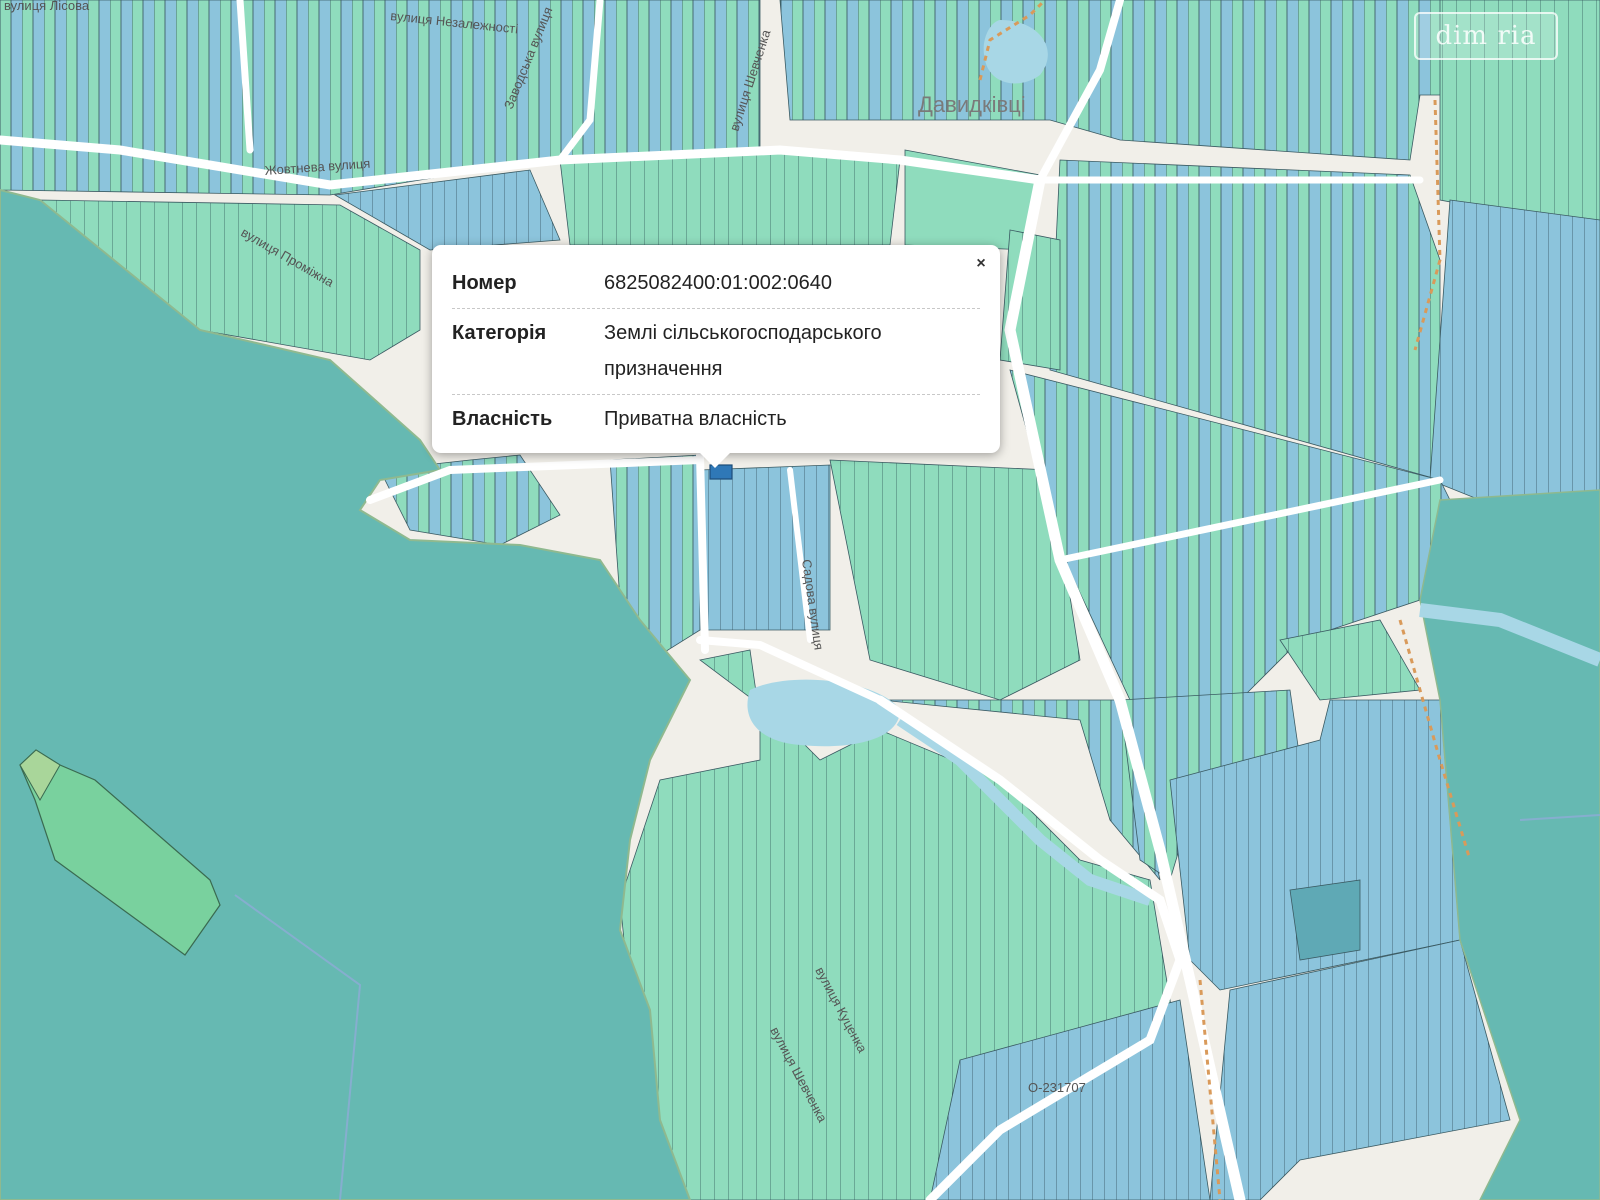 This screenshot has height=1200, width=1600. What do you see at coordinates (499, 333) in the screenshot?
I see `category-label: Категорія` at bounding box center [499, 333].